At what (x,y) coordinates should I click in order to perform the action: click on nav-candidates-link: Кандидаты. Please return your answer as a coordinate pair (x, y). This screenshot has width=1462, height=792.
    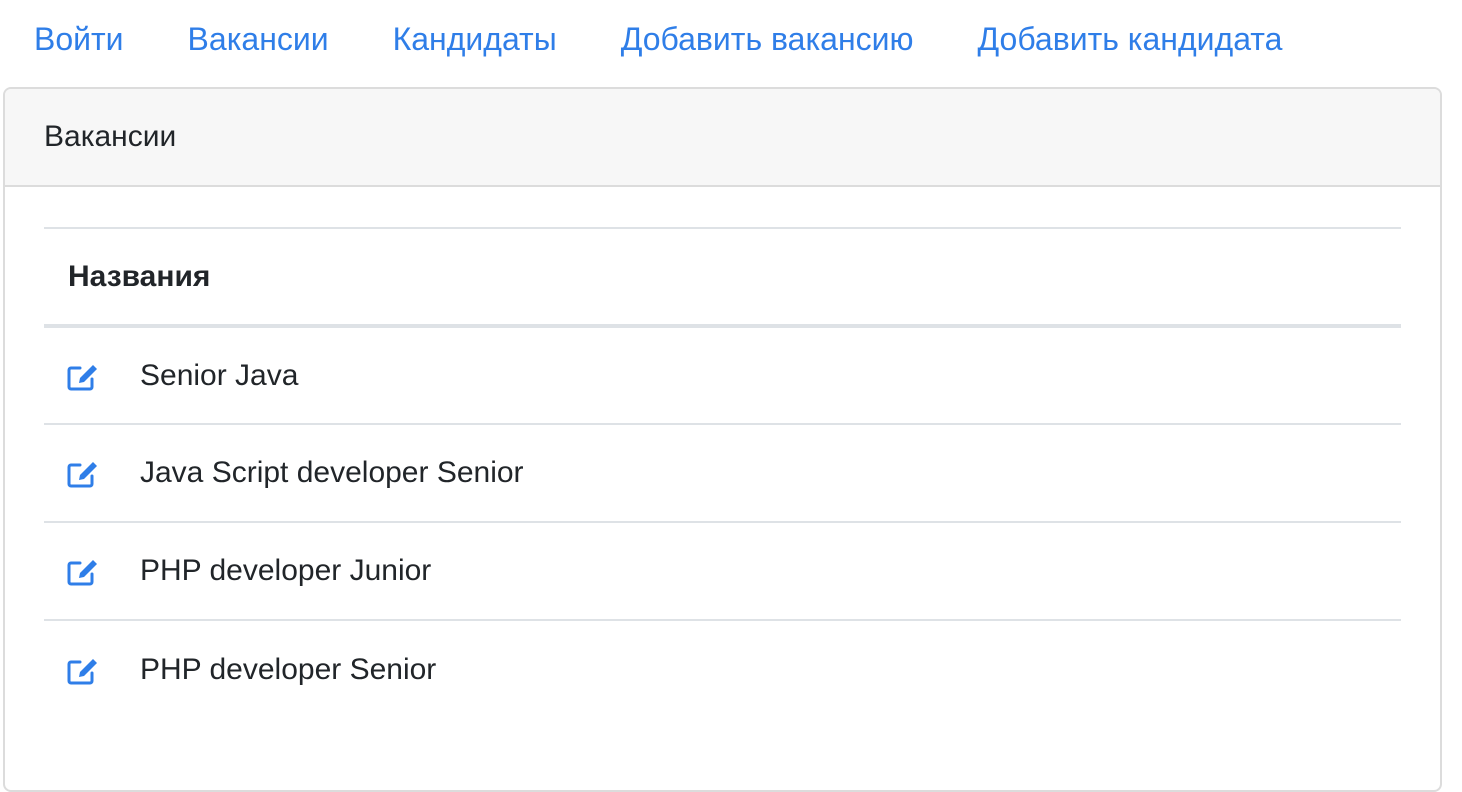
    Looking at the image, I should click on (475, 39).